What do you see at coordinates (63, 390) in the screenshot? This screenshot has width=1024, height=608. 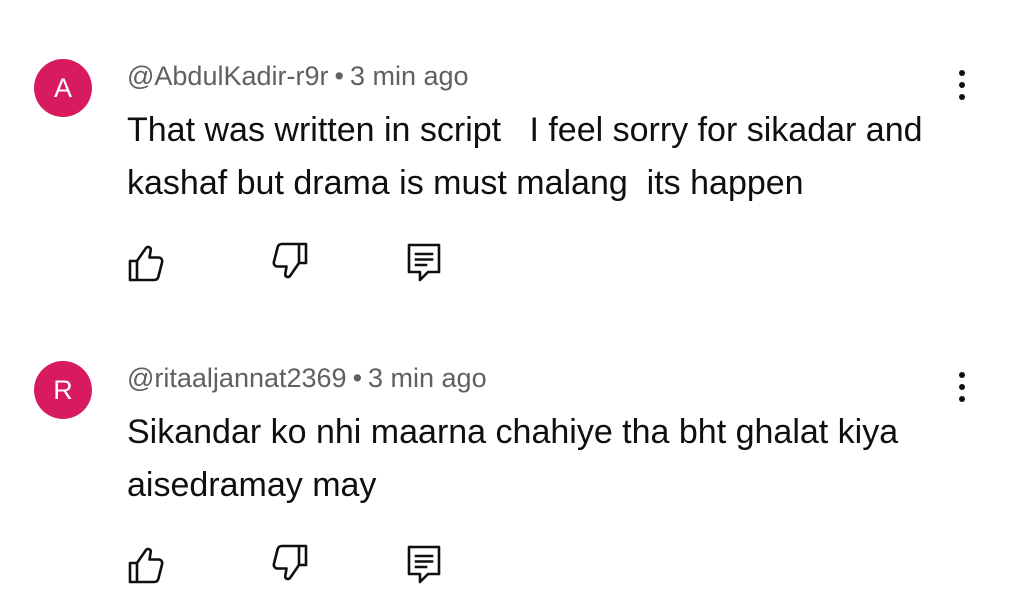 I see `avatar: R` at bounding box center [63, 390].